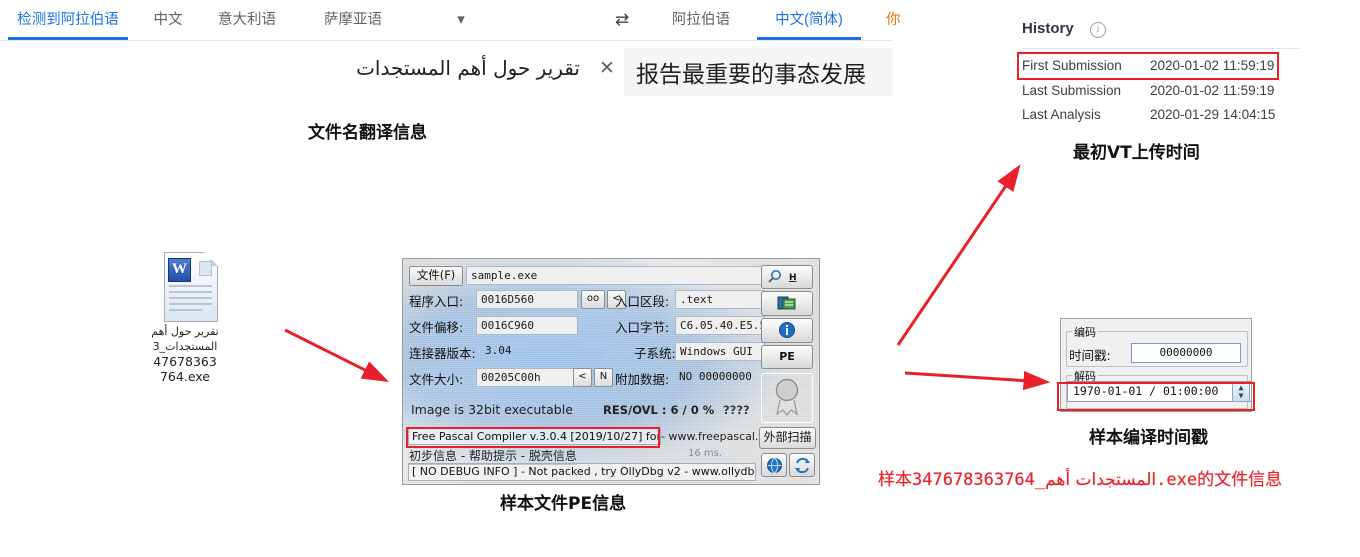 Image resolution: width=1360 pixels, height=557 pixels. I want to click on target-lang-tab-truncated-label: 你, so click(893, 20).